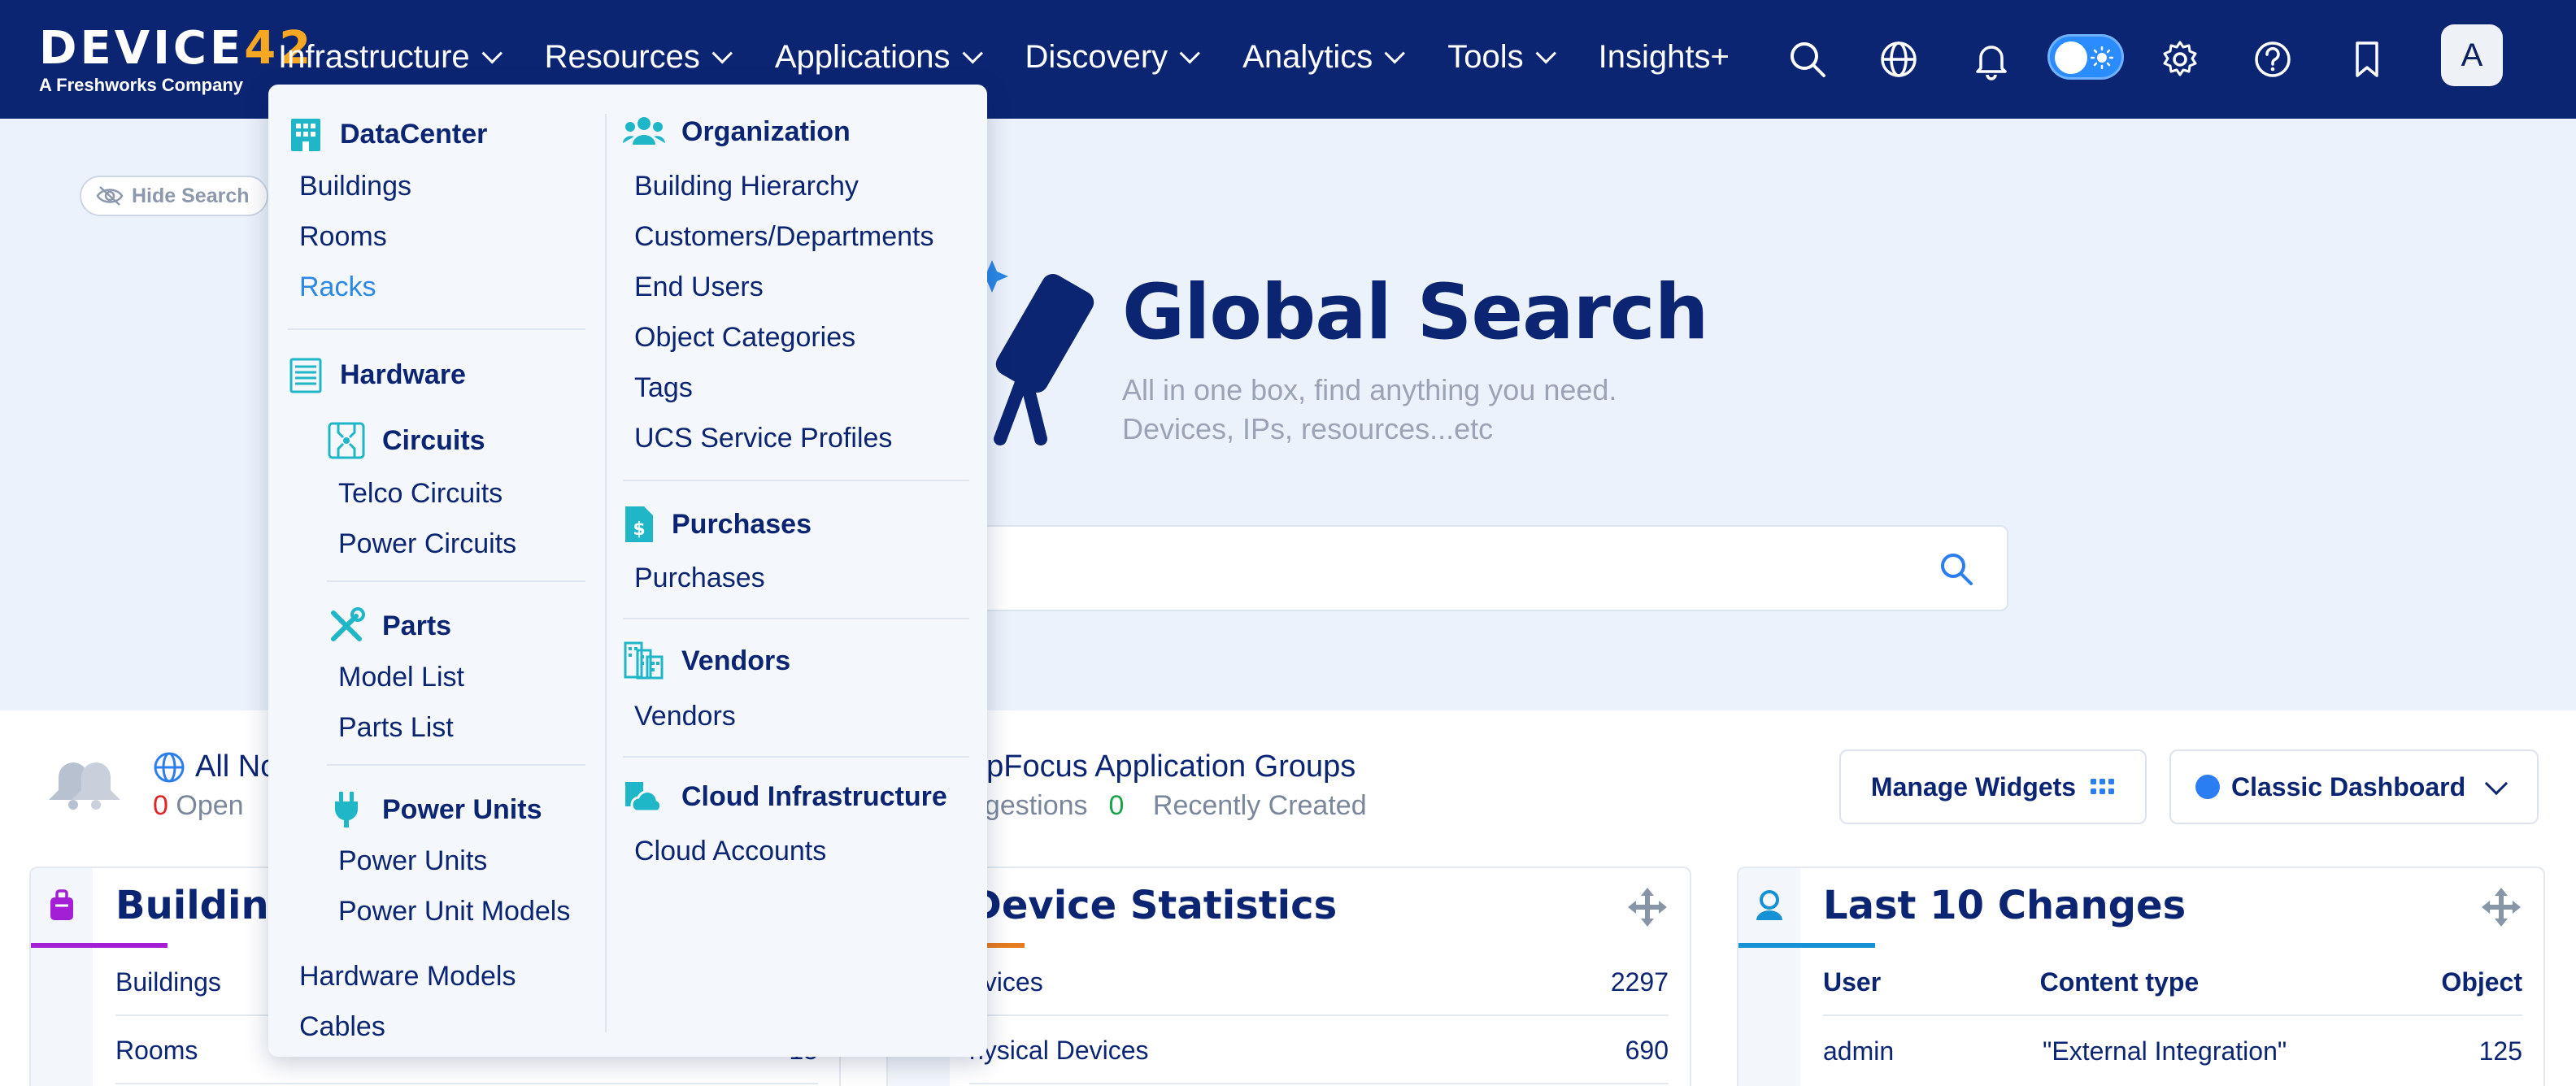  Describe the element at coordinates (644, 660) in the screenshot. I see `buildings-icon` at that location.